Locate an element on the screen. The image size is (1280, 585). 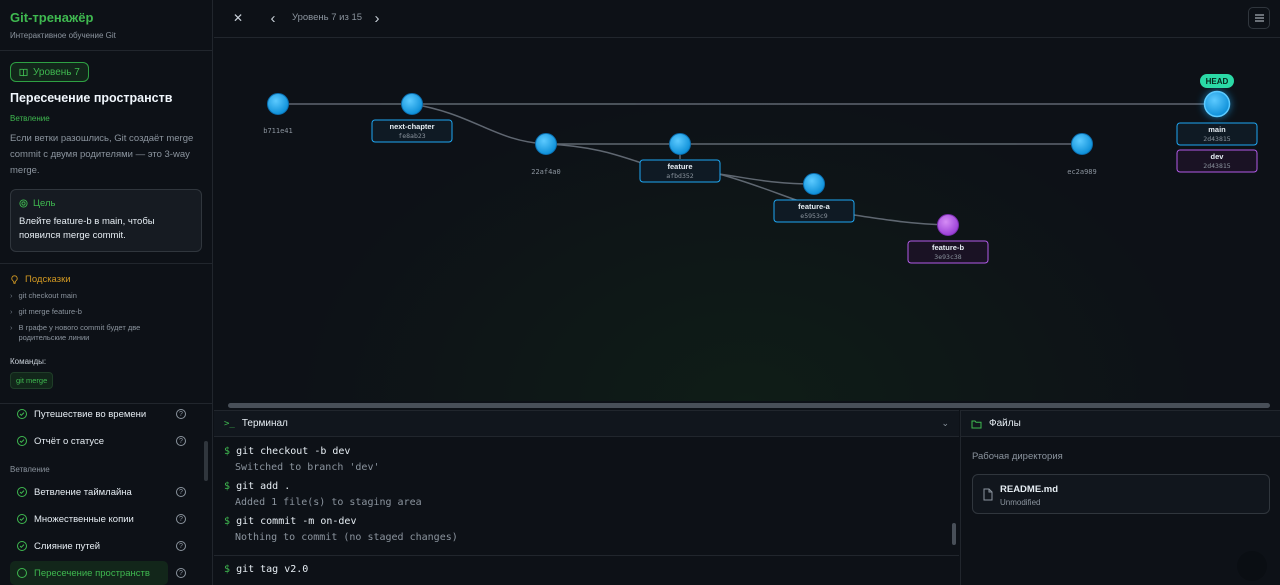
branch-label: main 2d43815 is located at coordinates (1217, 134).